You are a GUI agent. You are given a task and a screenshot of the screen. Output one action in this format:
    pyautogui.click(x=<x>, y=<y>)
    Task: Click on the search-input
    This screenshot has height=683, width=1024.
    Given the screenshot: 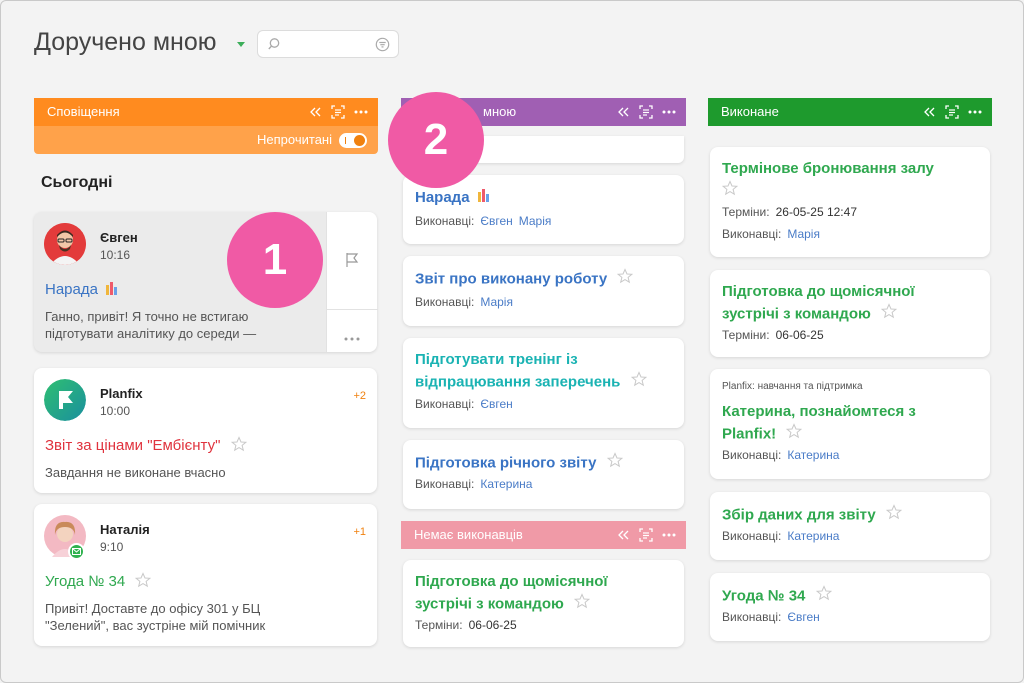 What is the action you would take?
    pyautogui.click(x=329, y=45)
    